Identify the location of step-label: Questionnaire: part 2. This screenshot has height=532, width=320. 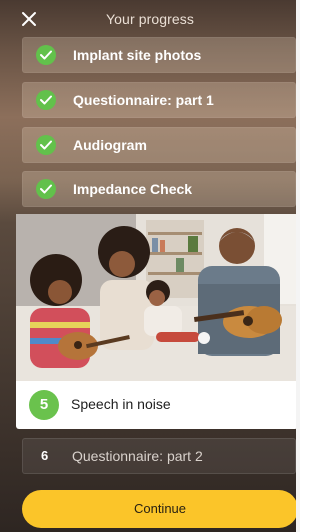
(137, 456).